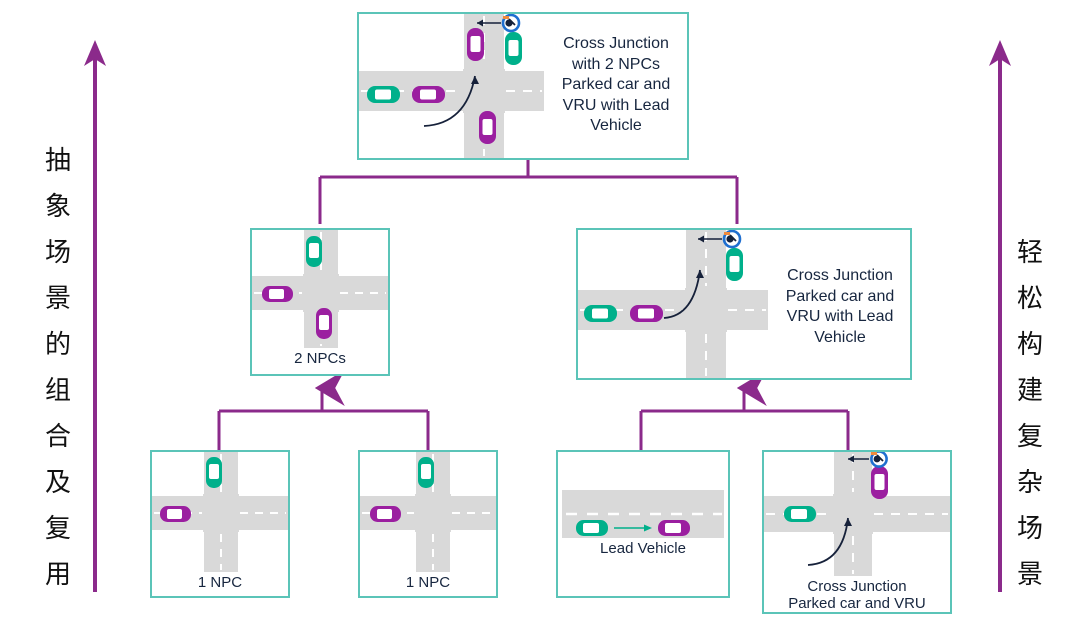 This screenshot has width=1080, height=628. What do you see at coordinates (57, 391) in the screenshot?
I see `left-axis-char-5: 组` at bounding box center [57, 391].